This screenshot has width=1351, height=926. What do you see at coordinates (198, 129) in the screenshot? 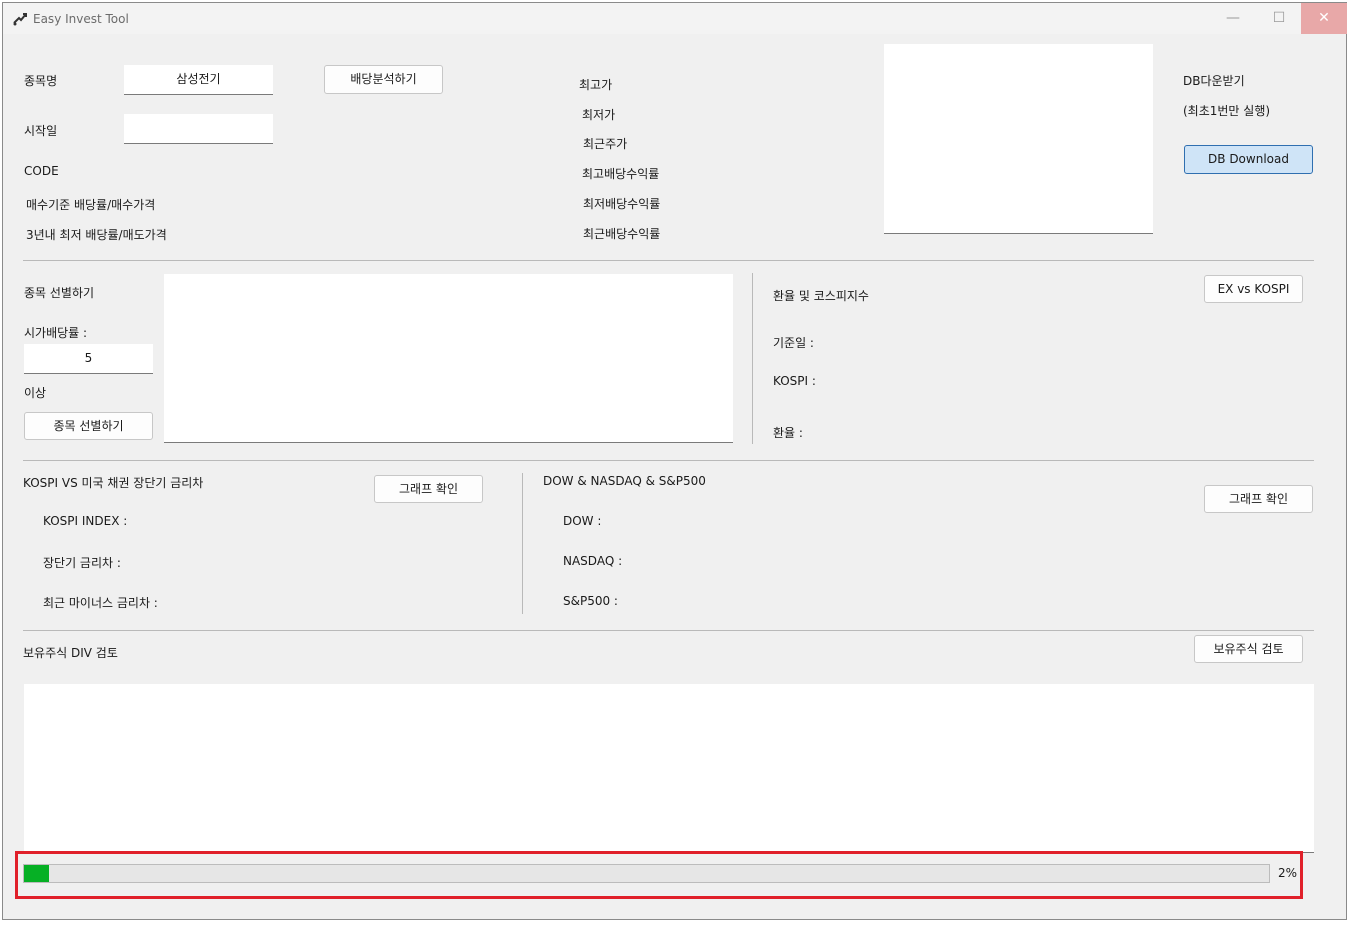
I see `start-date-input` at bounding box center [198, 129].